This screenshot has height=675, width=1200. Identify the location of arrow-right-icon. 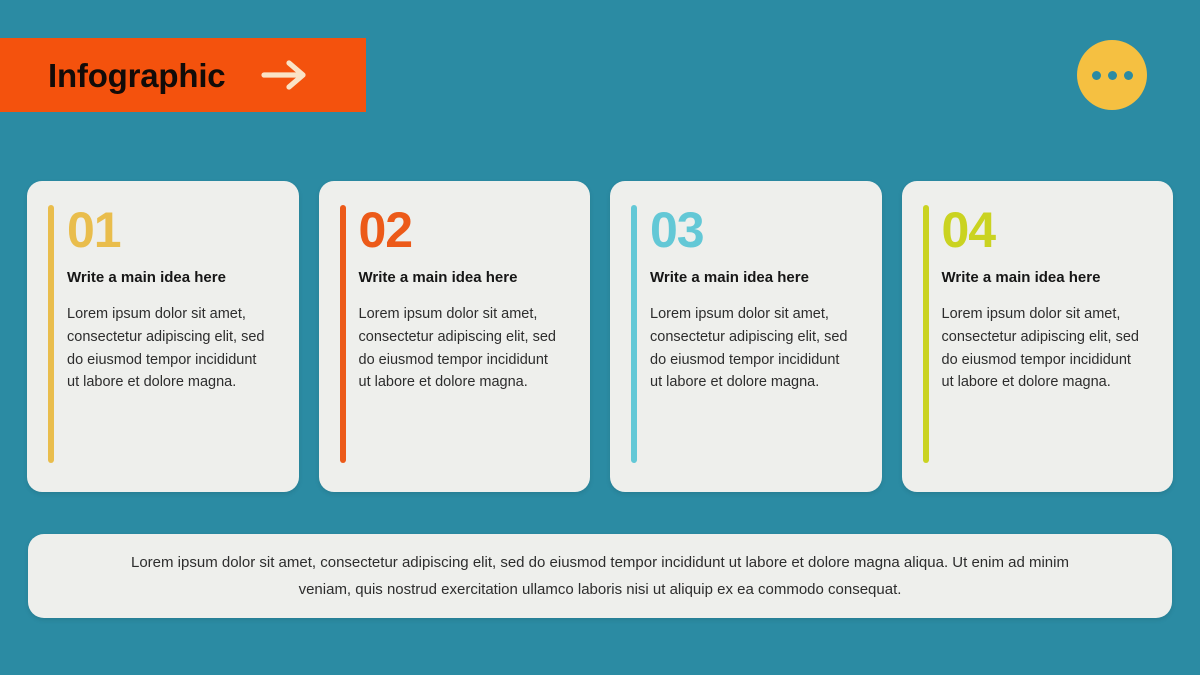
(285, 75).